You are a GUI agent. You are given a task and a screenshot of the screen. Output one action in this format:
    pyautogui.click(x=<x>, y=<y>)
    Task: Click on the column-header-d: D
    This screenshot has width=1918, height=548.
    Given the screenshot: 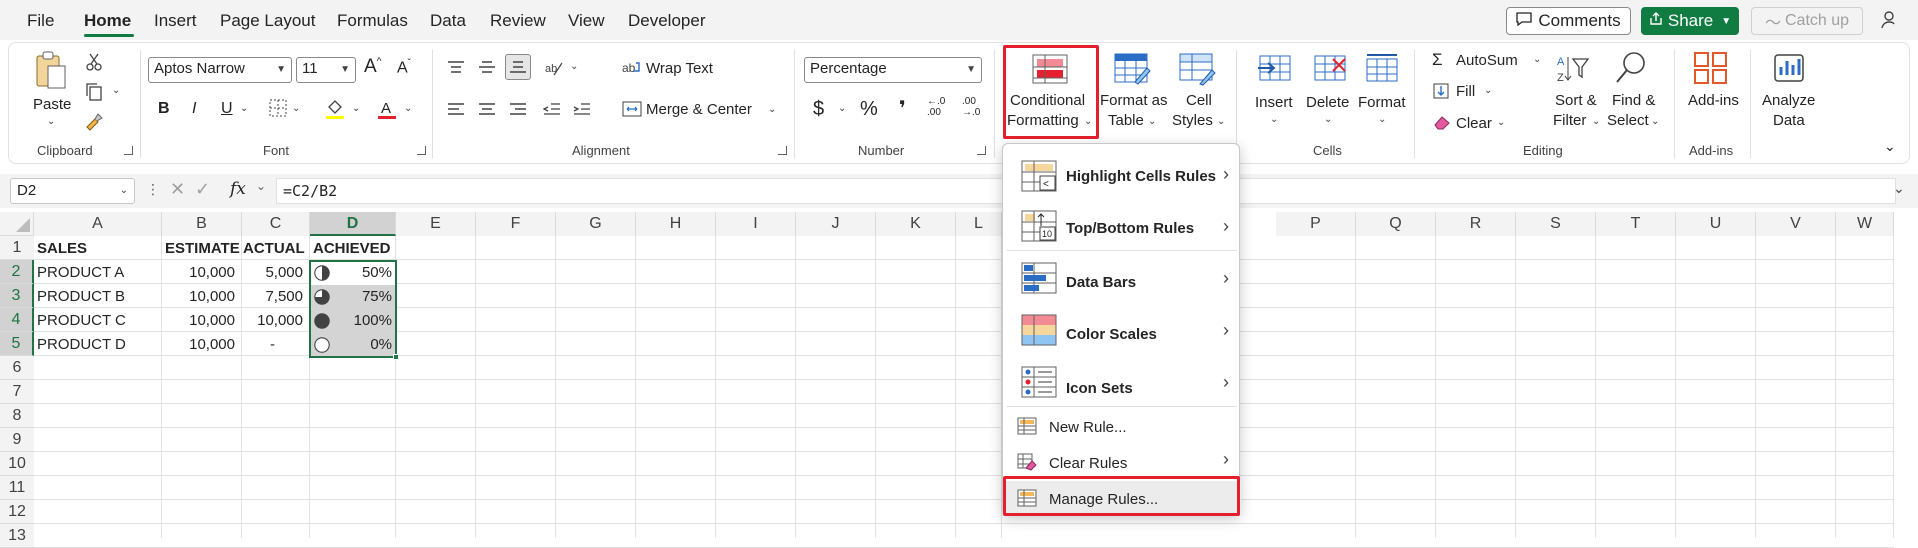 What is the action you would take?
    pyautogui.click(x=353, y=224)
    